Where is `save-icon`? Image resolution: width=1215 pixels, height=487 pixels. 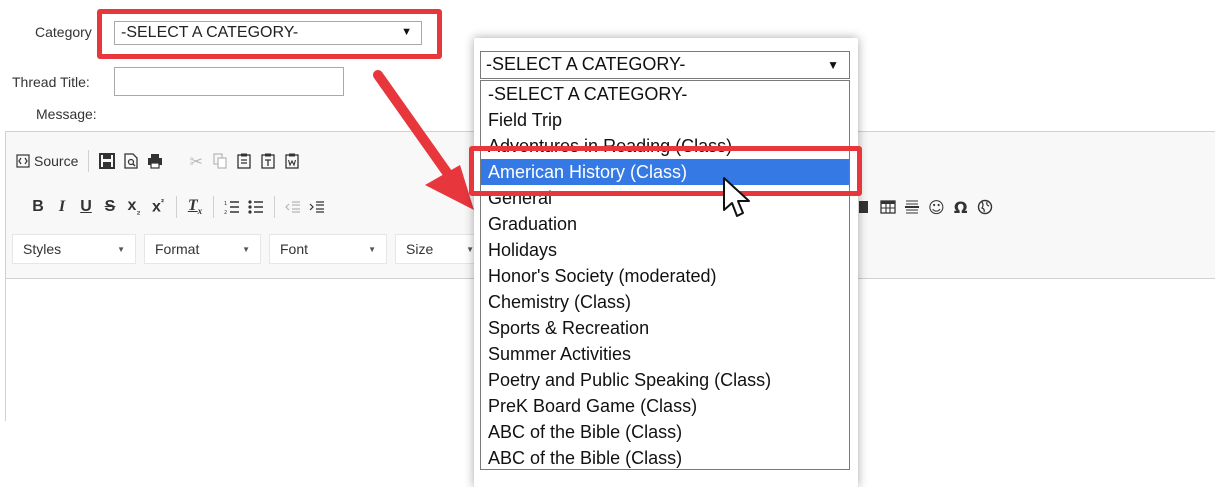 save-icon is located at coordinates (107, 161).